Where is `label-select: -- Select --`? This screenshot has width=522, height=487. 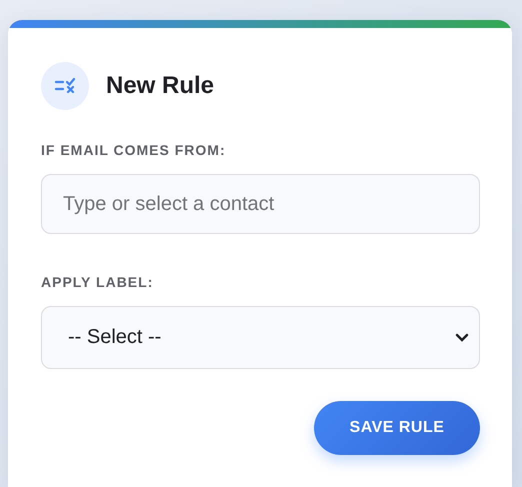
label-select: -- Select -- is located at coordinates (260, 337).